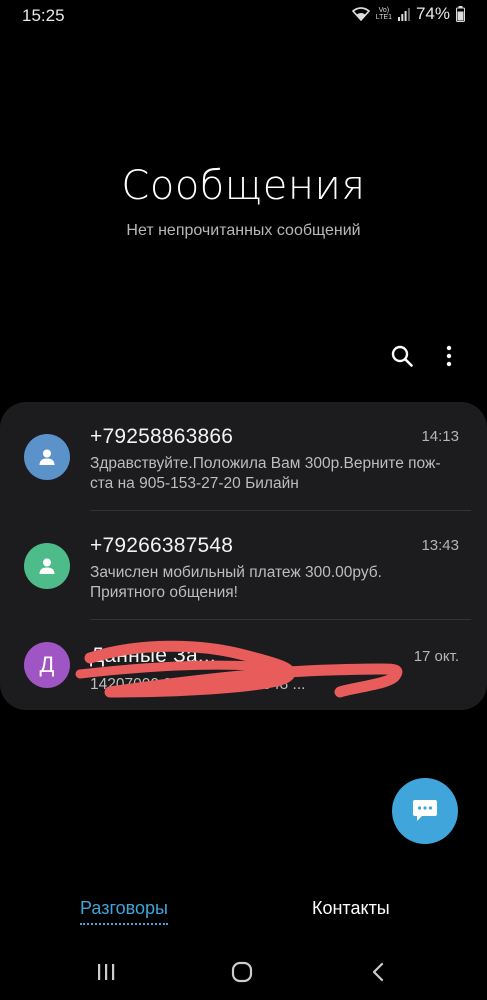  Describe the element at coordinates (243, 15) in the screenshot. I see `status-bar: 15:25 Vo) LTE1 74%` at that location.